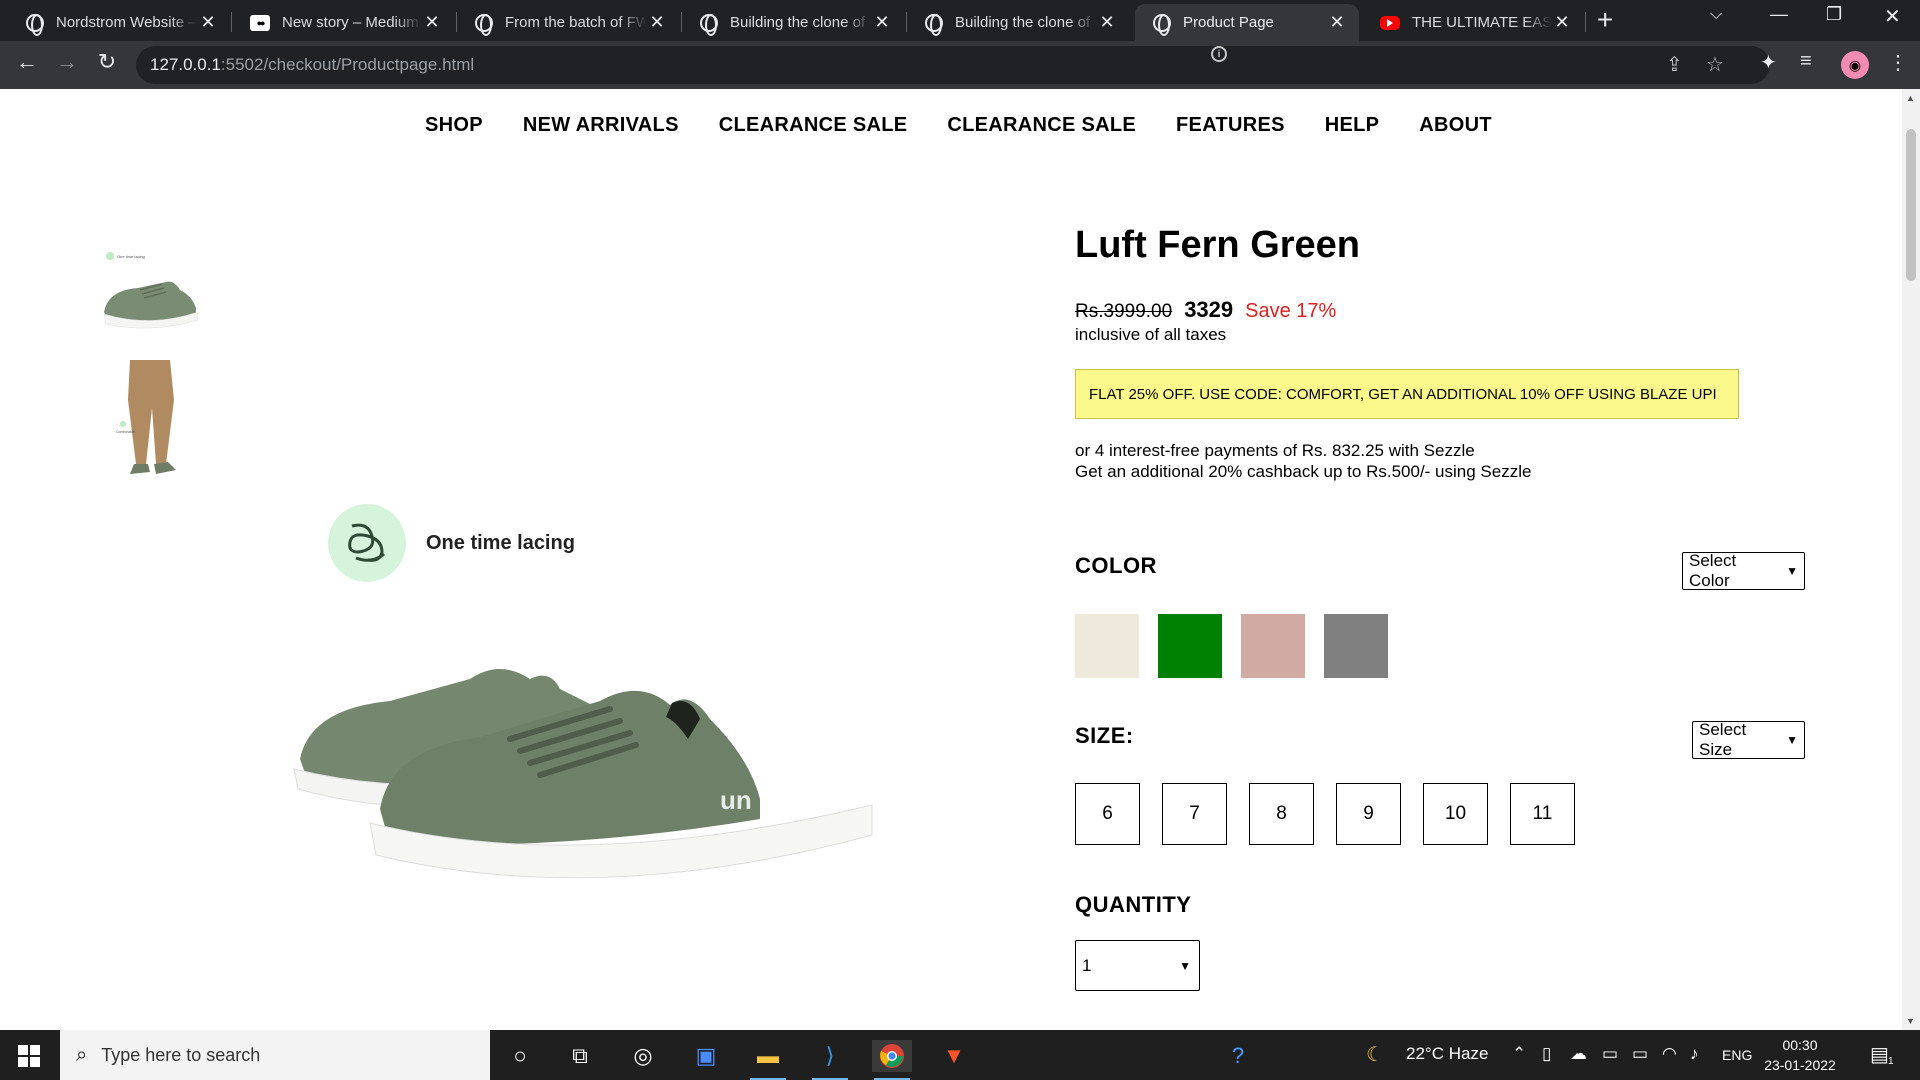 The width and height of the screenshot is (1920, 1080). What do you see at coordinates (1716, 15) in the screenshot?
I see `tab-search-chevron-icon: ⌵` at bounding box center [1716, 15].